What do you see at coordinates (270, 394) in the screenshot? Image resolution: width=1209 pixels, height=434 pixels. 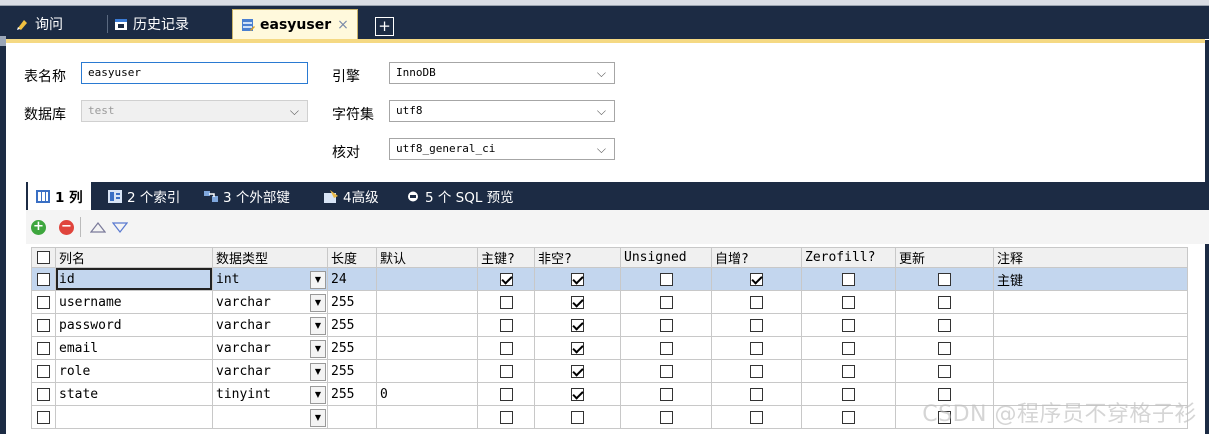 I see `data-type-cell: tinyint ▼` at bounding box center [270, 394].